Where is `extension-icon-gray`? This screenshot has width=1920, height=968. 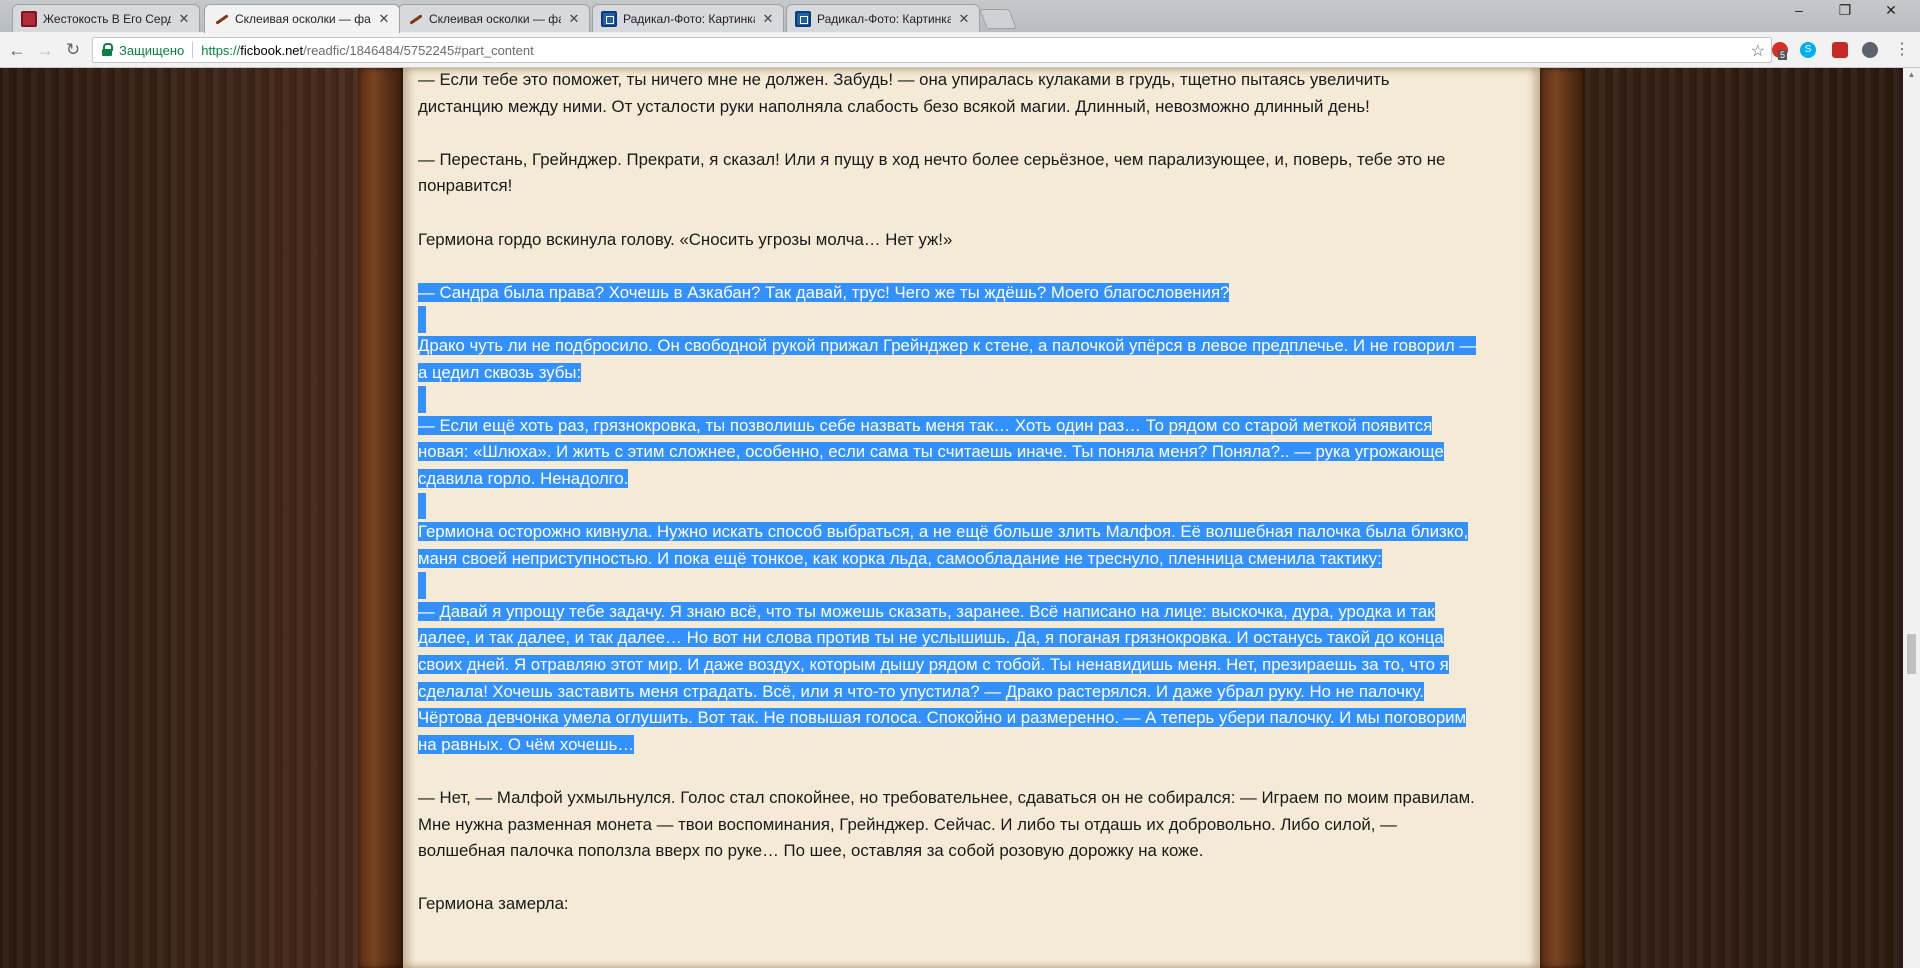
extension-icon-gray is located at coordinates (1870, 50).